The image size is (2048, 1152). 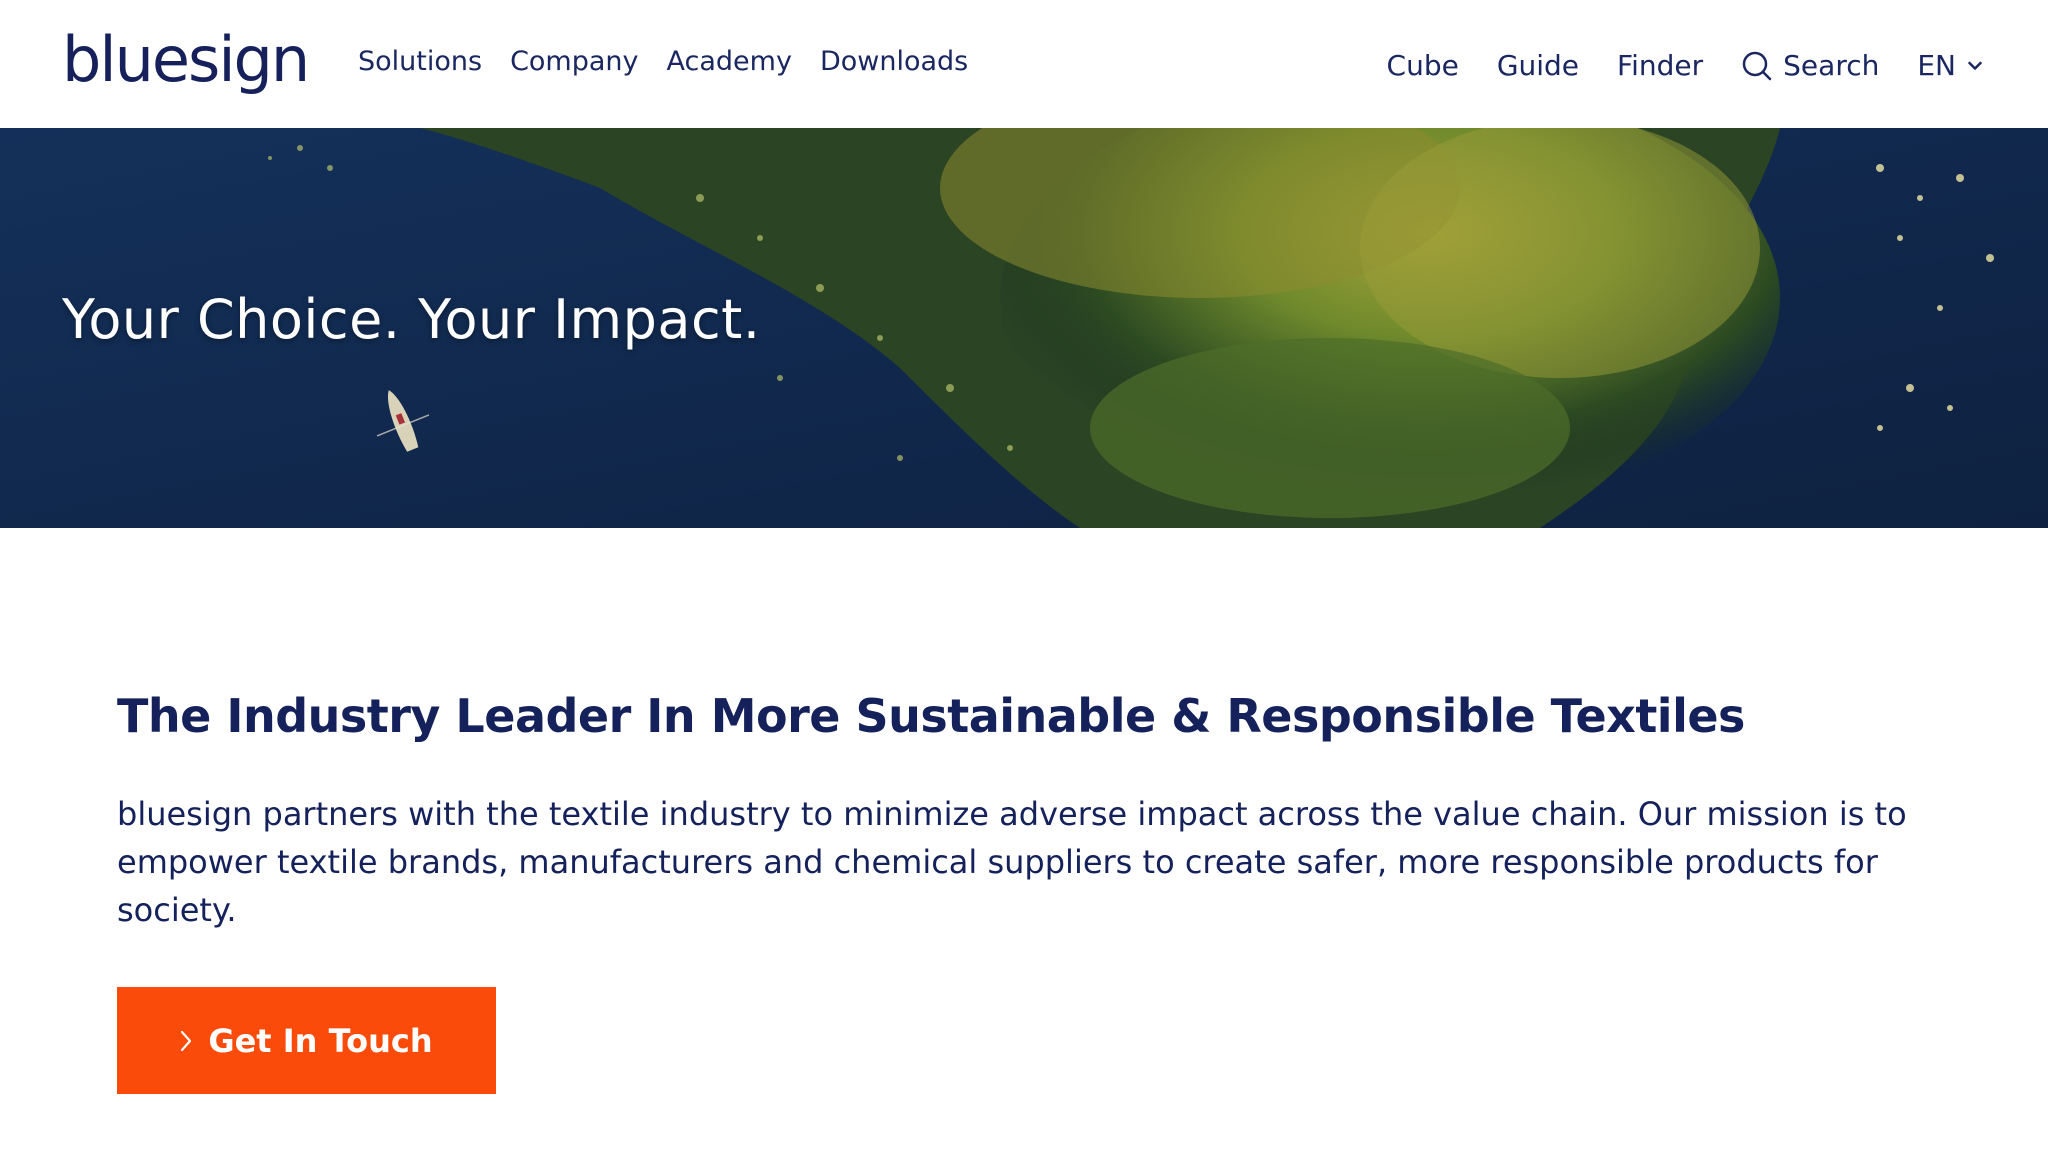 I want to click on search-button: Search, so click(x=1810, y=66).